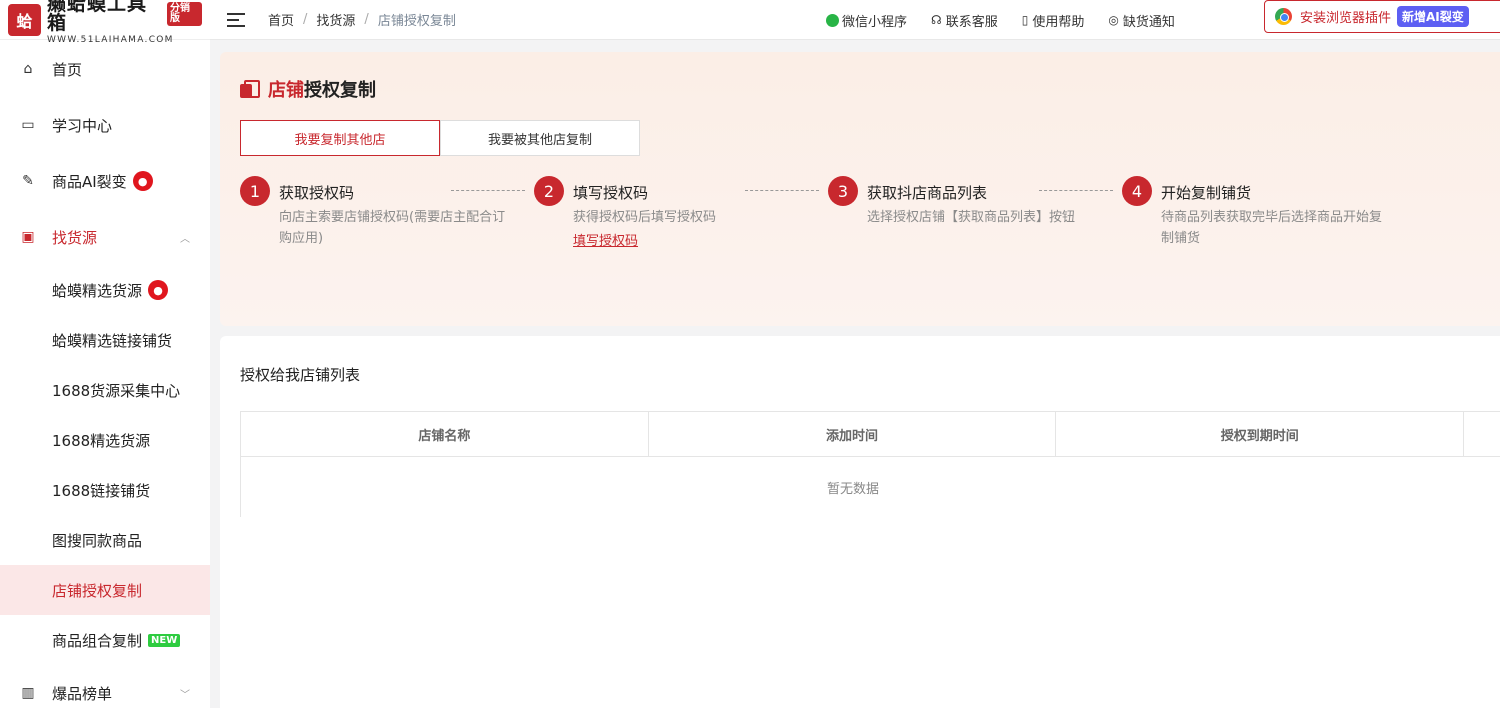 The image size is (1500, 708). I want to click on sidebar-item-hama-source: 蛤蟆精选货源 ●, so click(105, 290).